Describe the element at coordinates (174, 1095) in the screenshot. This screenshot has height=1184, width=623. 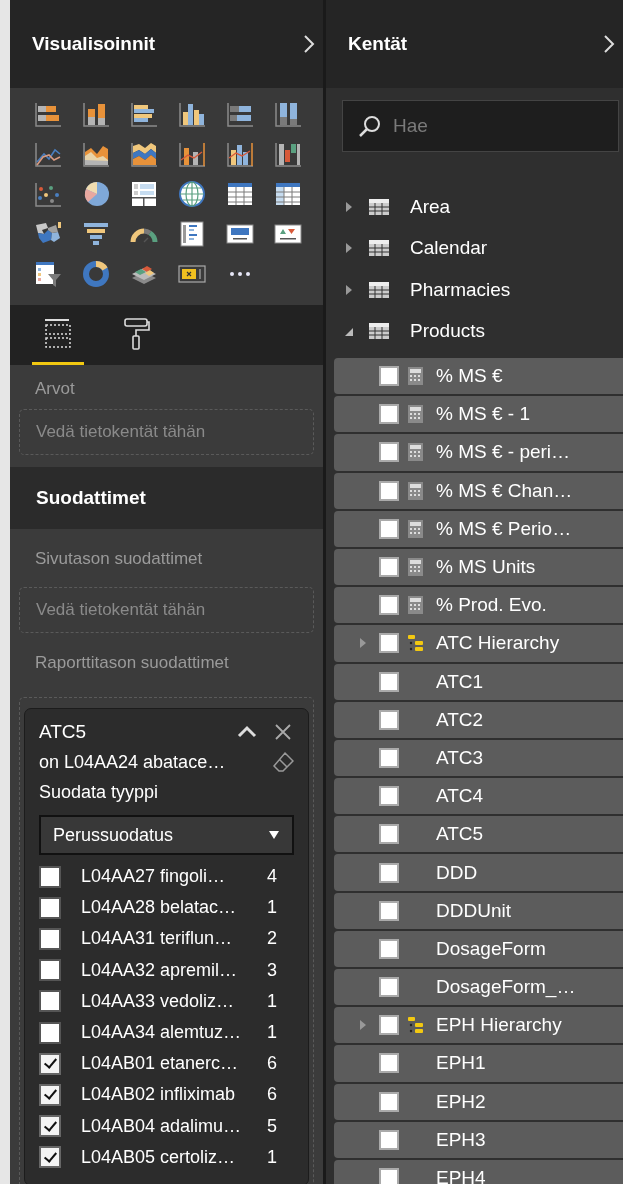
I see `filter-value: L04AB02 infliximab` at that location.